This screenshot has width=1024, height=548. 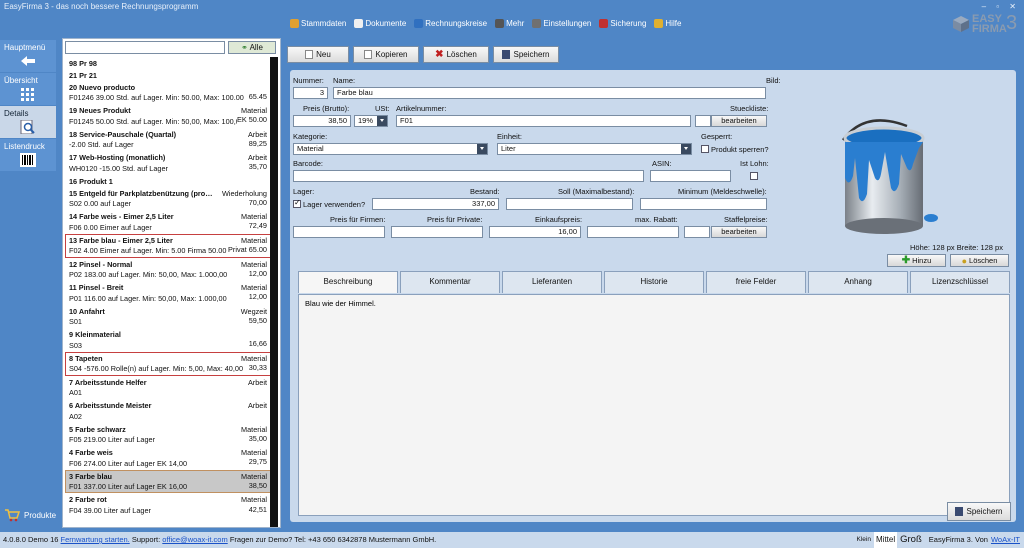 I want to click on new-button: Neu, so click(x=318, y=54).